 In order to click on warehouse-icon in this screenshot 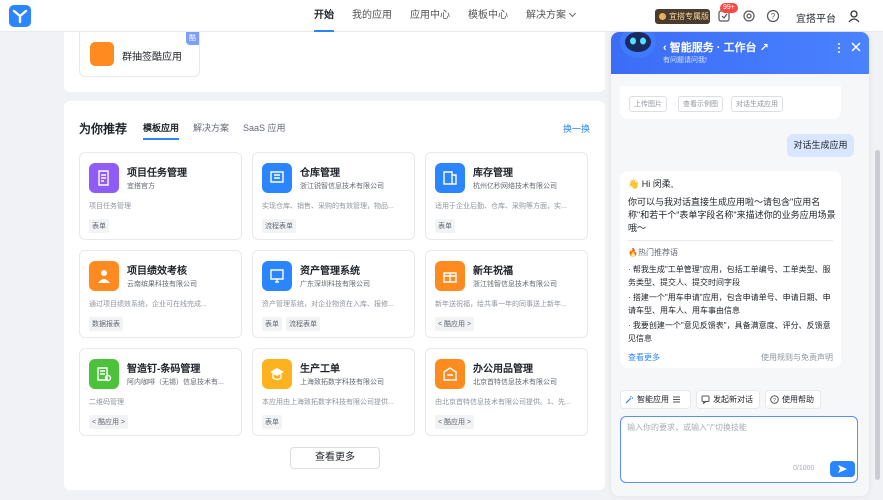, I will do `click(277, 178)`.